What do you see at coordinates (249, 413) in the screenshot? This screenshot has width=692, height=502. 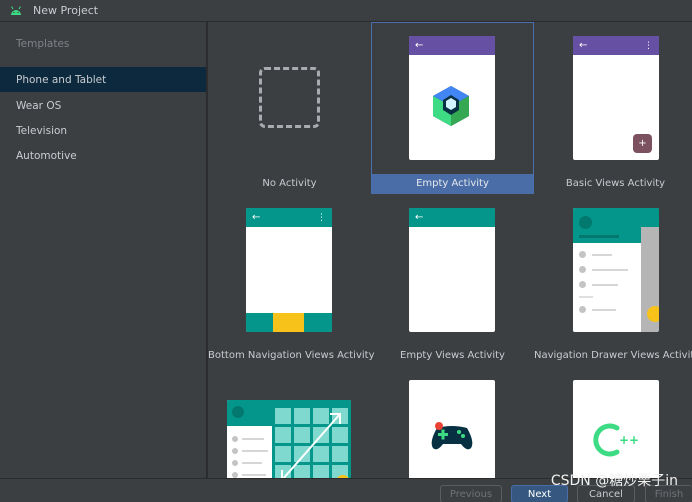 I see `list-pane-header` at bounding box center [249, 413].